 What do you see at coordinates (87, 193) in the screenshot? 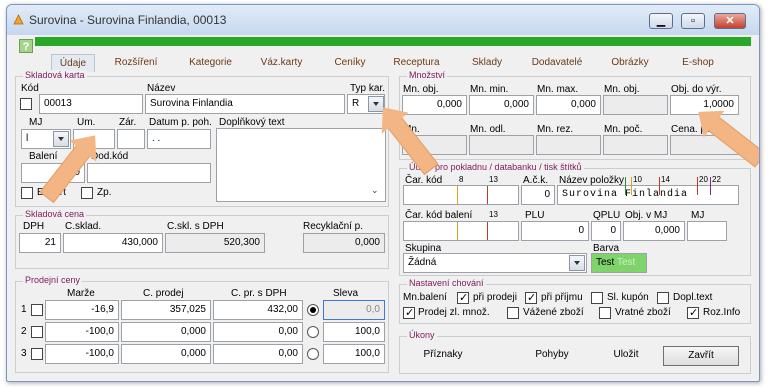
I see `zp-checkbox` at bounding box center [87, 193].